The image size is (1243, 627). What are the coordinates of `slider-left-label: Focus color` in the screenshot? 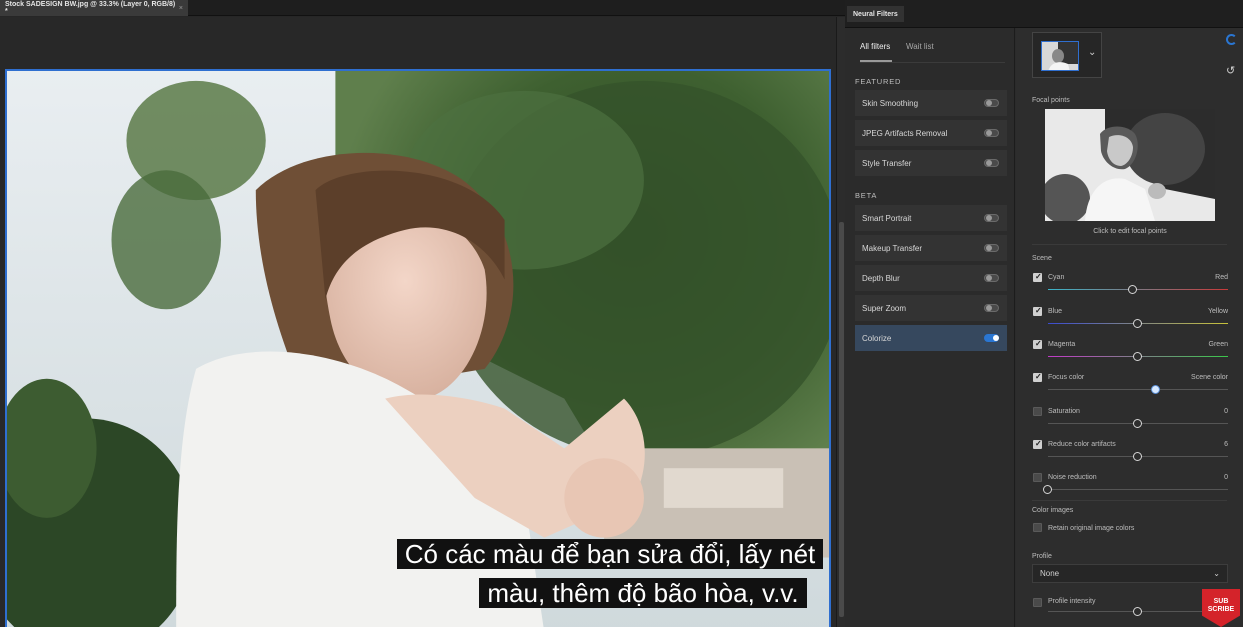 It's located at (1066, 377).